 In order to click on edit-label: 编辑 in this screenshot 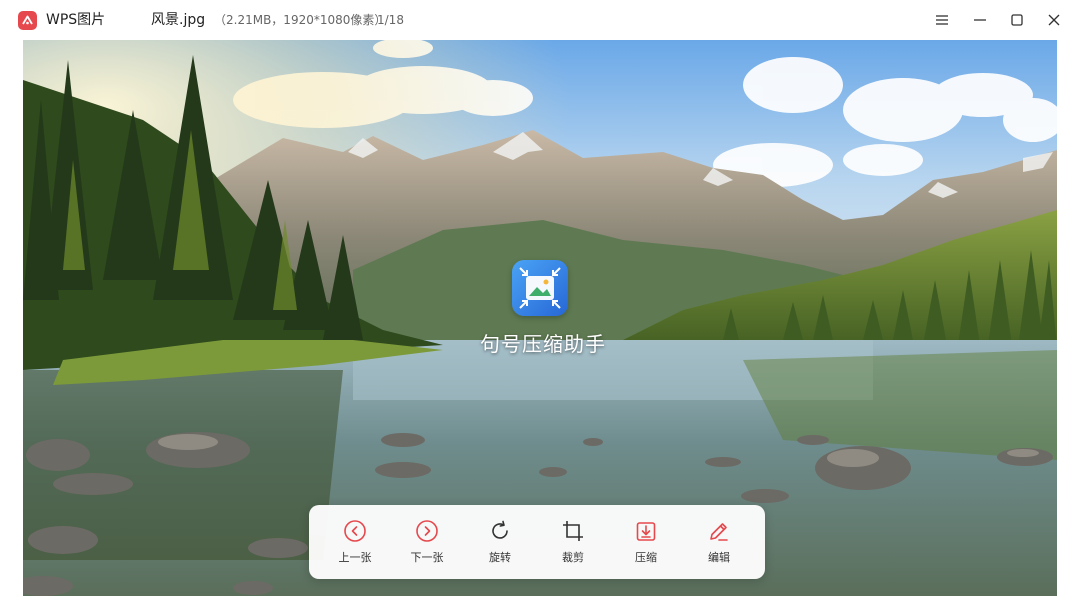, I will do `click(719, 557)`.